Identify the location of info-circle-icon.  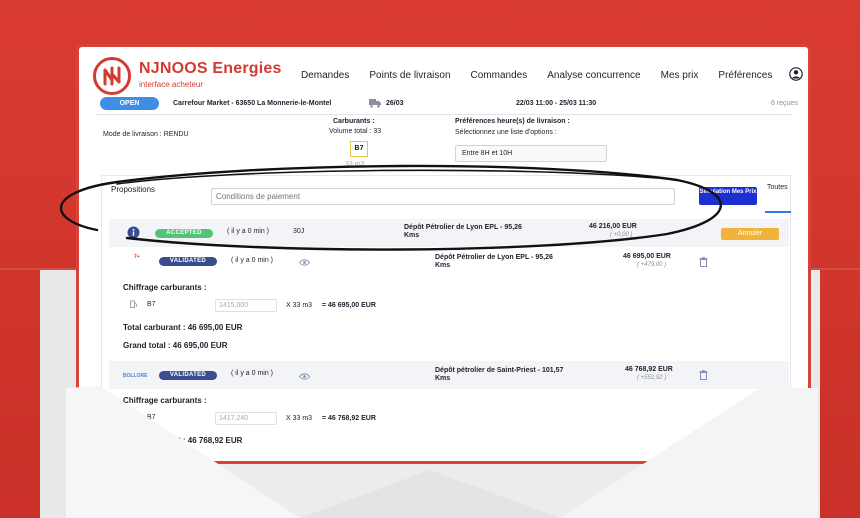
(133, 232).